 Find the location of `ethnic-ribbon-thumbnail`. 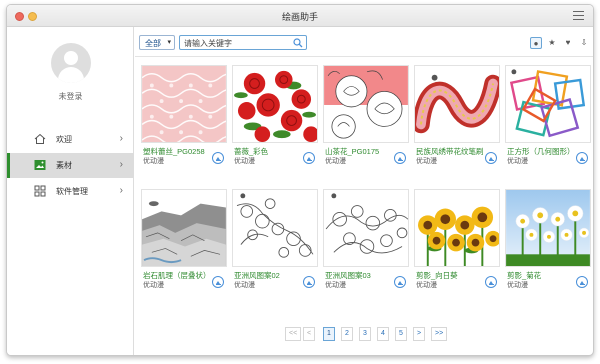

ethnic-ribbon-thumbnail is located at coordinates (457, 104).